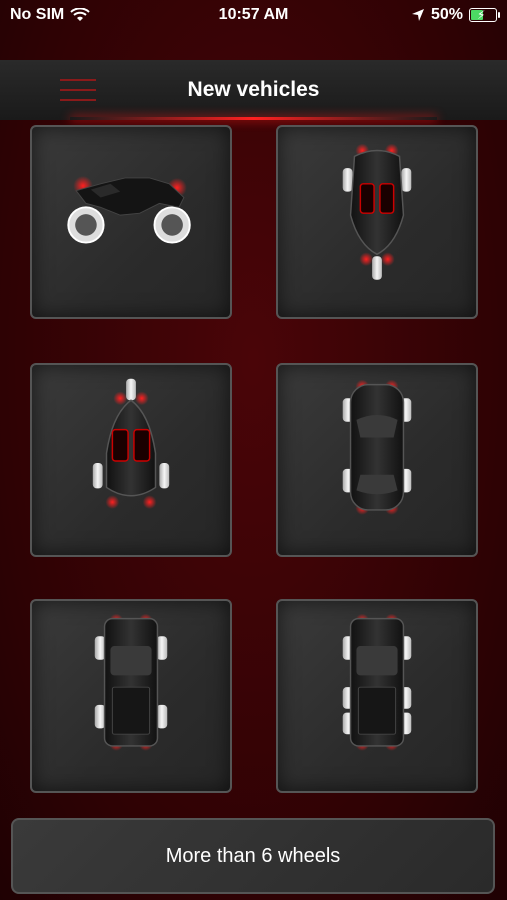 The width and height of the screenshot is (507, 900). I want to click on more-than-six-wheels-label: More than 6 wheels, so click(253, 855).